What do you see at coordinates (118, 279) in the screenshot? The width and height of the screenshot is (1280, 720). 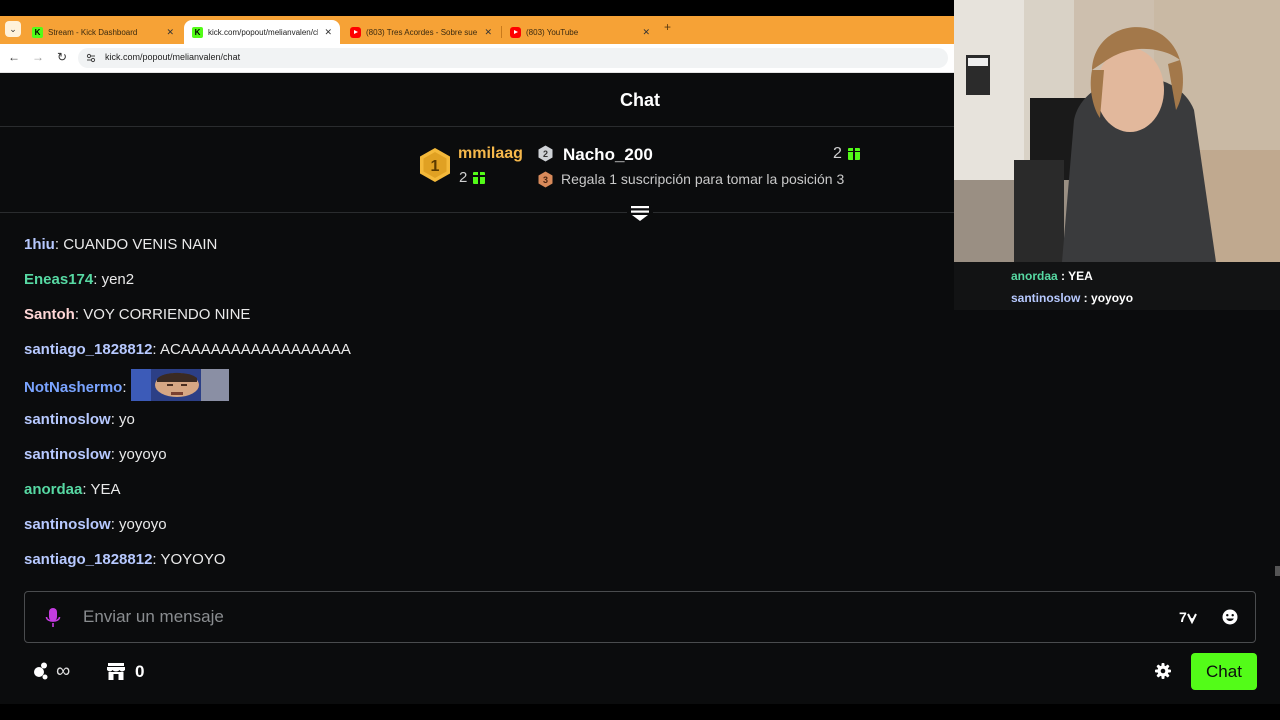 I see `chat-message-text: yen2` at bounding box center [118, 279].